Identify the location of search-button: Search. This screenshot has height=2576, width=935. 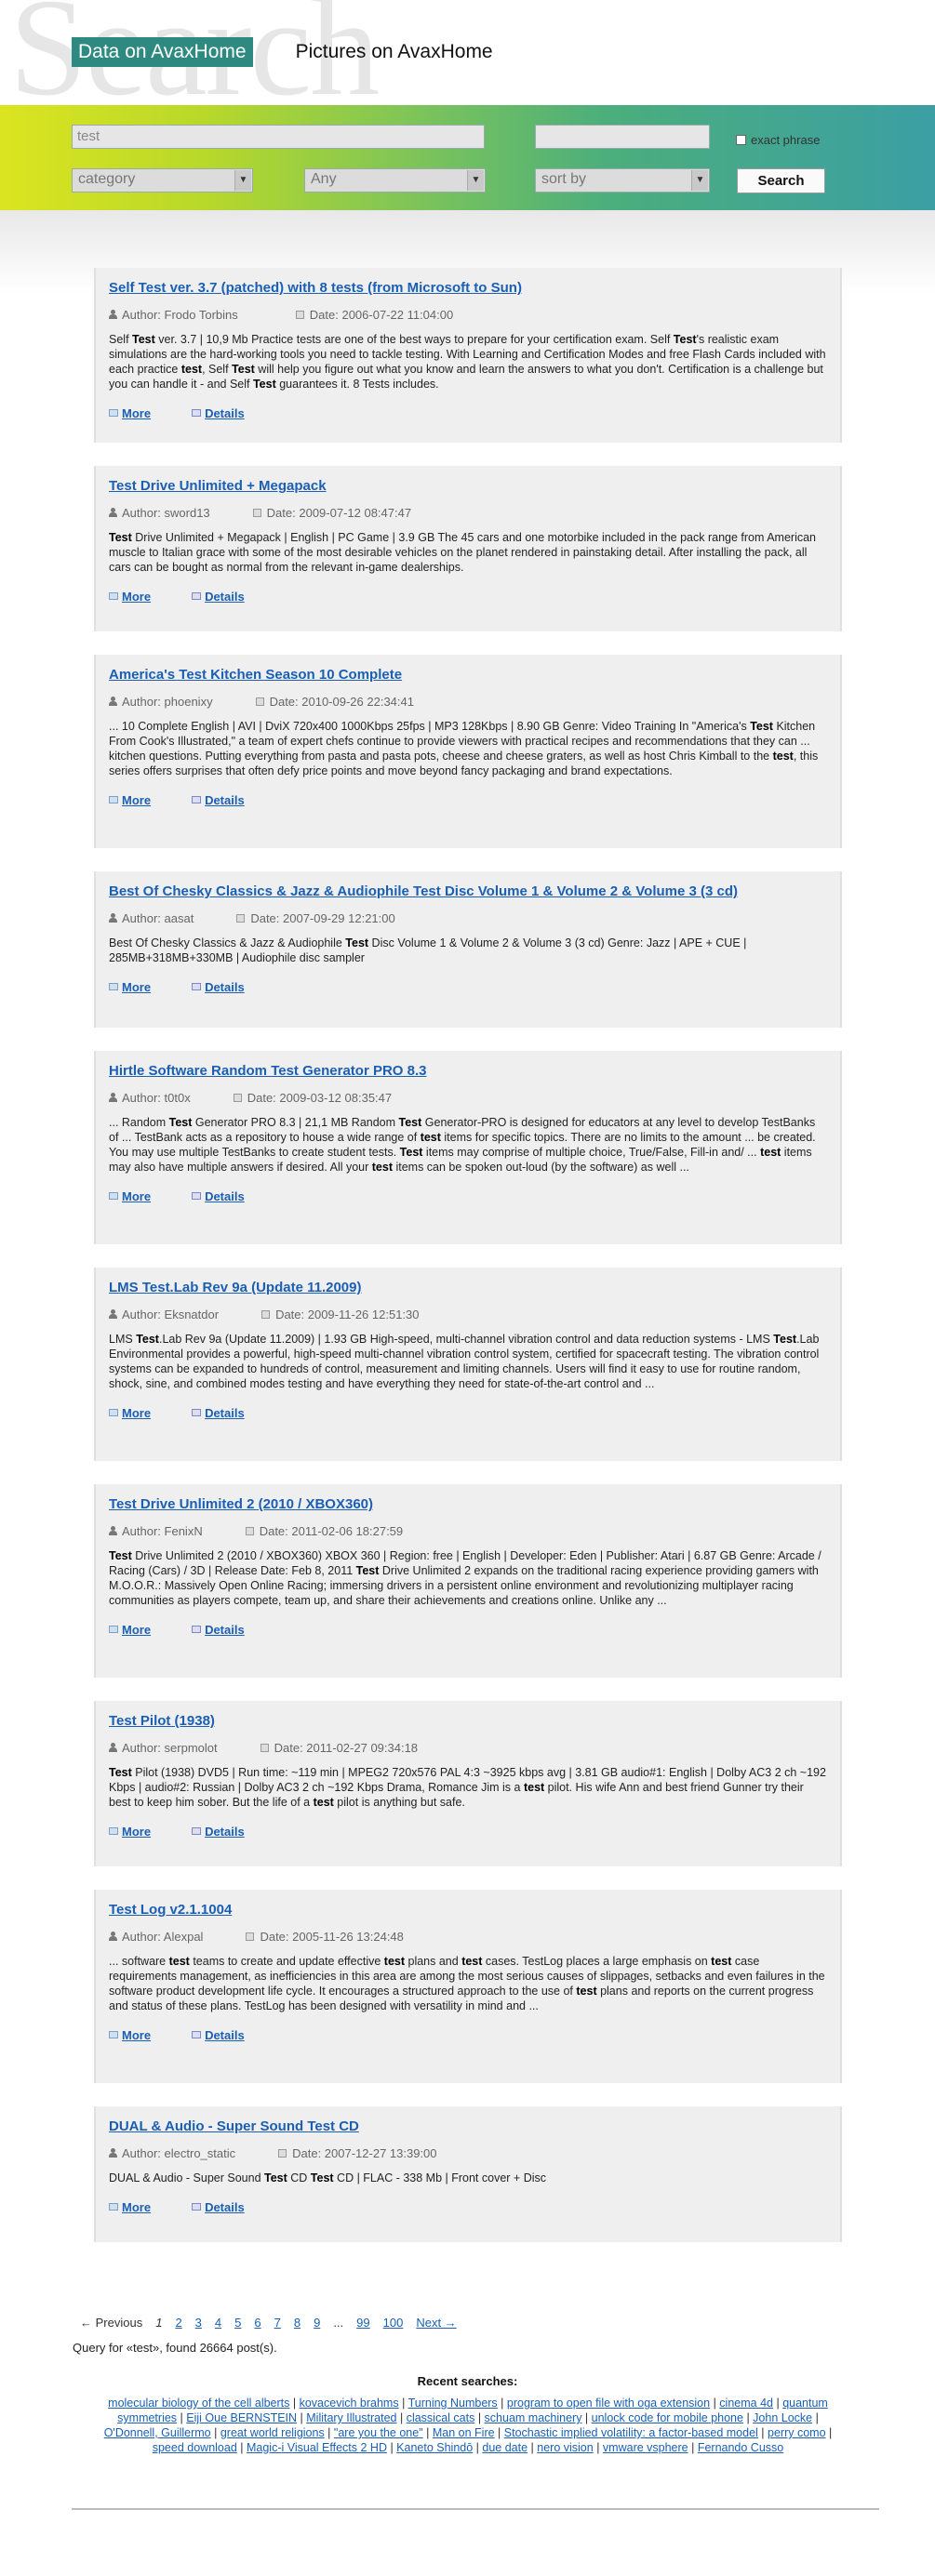
(781, 180).